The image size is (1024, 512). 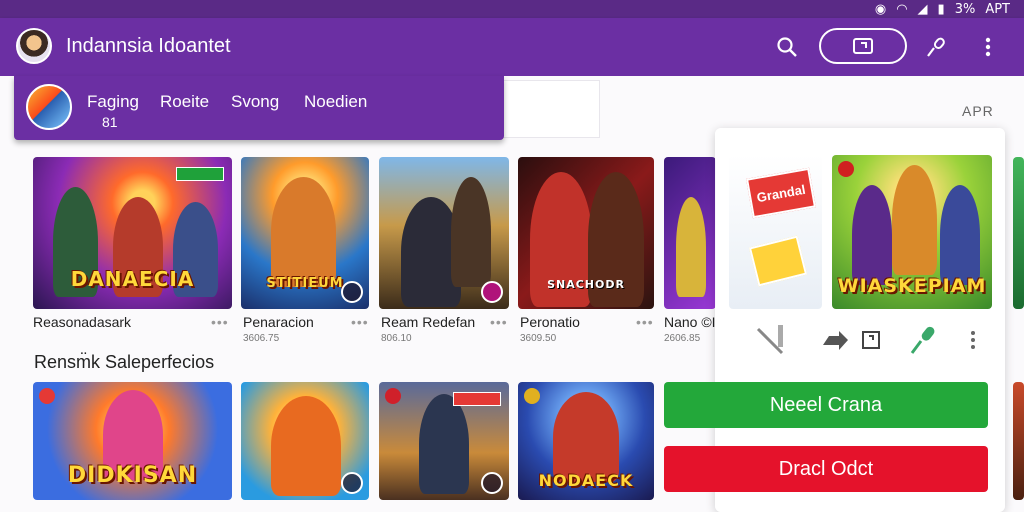 I want to click on status-icons: ◉ ◠ ◢ ▮ 3% APT, so click(x=942, y=9).